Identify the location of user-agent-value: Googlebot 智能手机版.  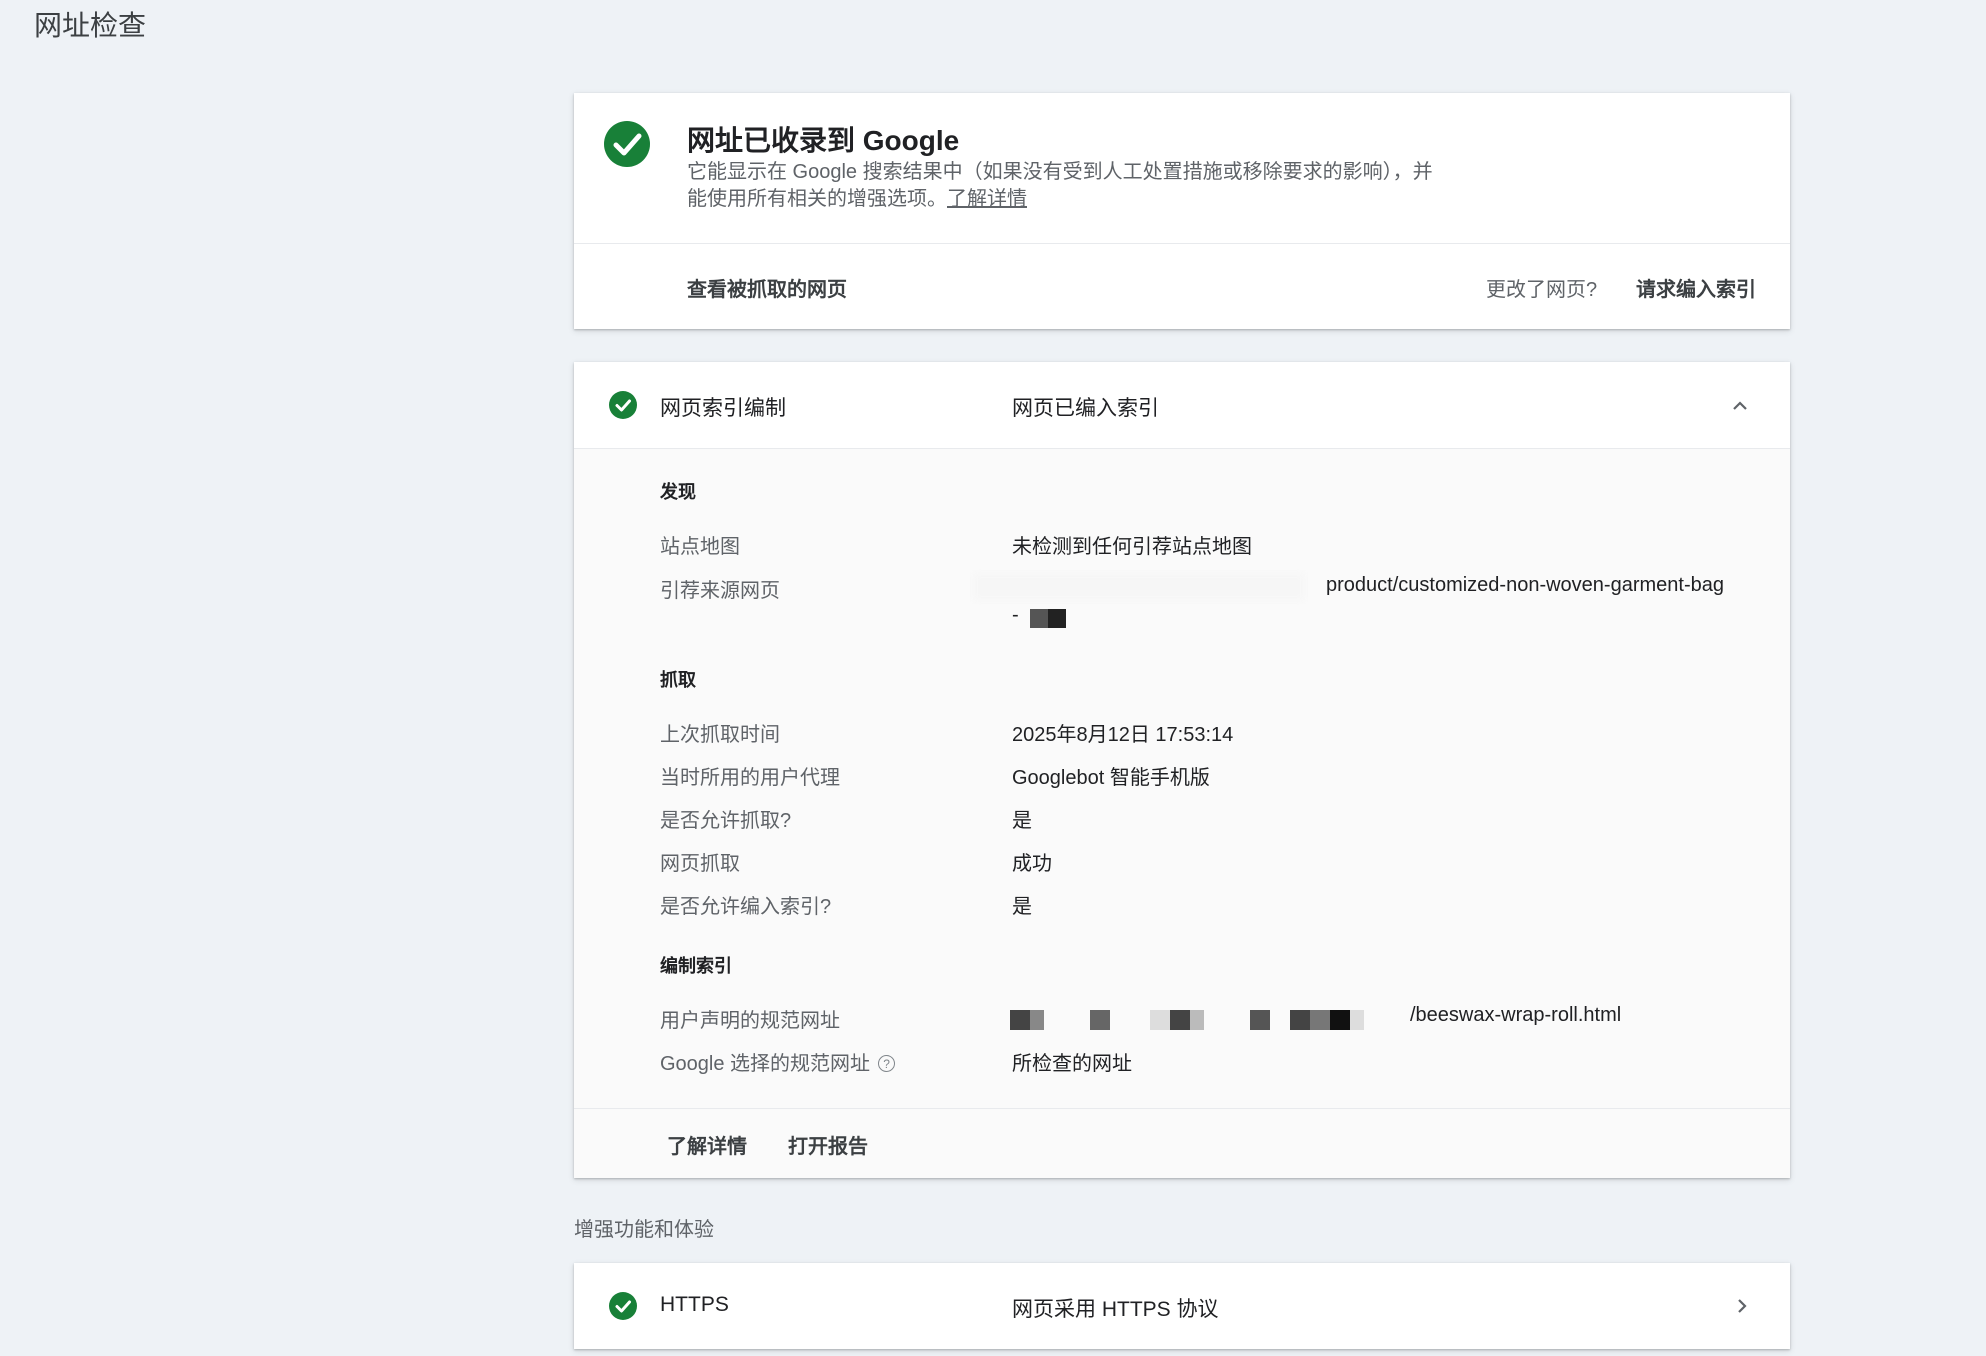
(1111, 778).